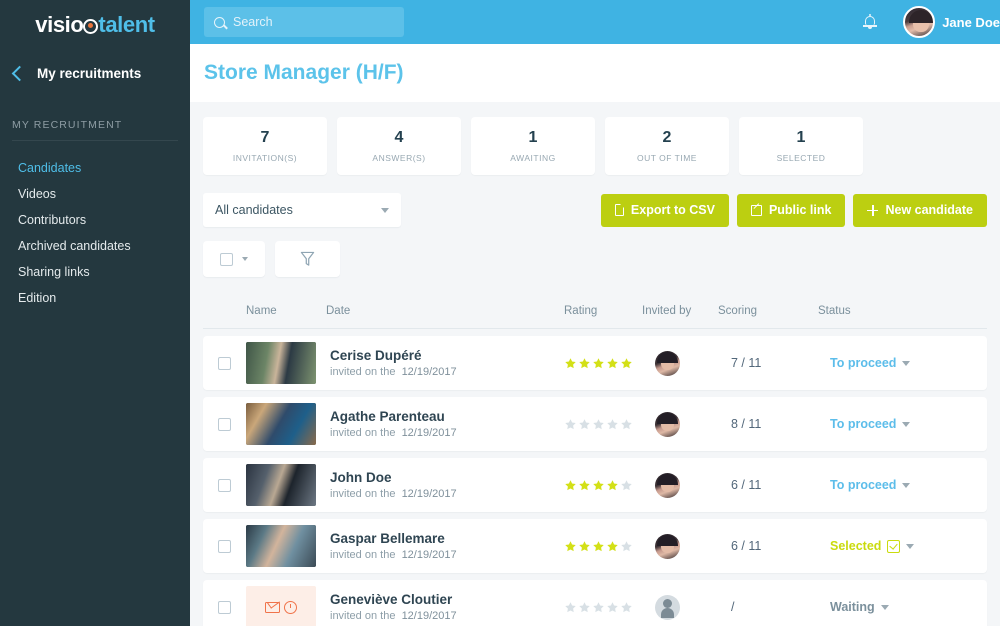 This screenshot has height=626, width=1000. I want to click on search-input: Search, so click(304, 22).